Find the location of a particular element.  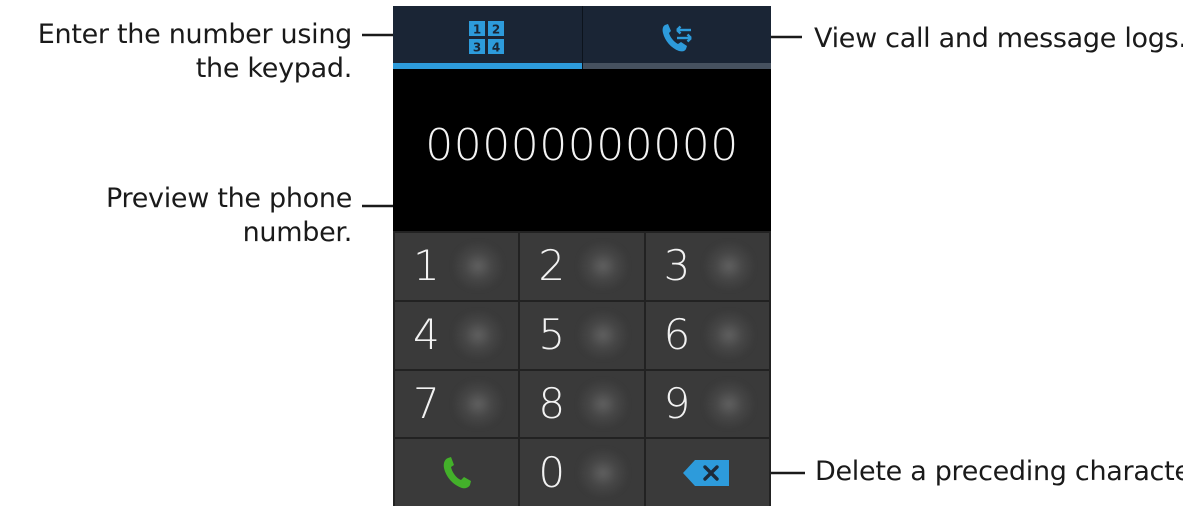

key-4: 4 is located at coordinates (457, 335).